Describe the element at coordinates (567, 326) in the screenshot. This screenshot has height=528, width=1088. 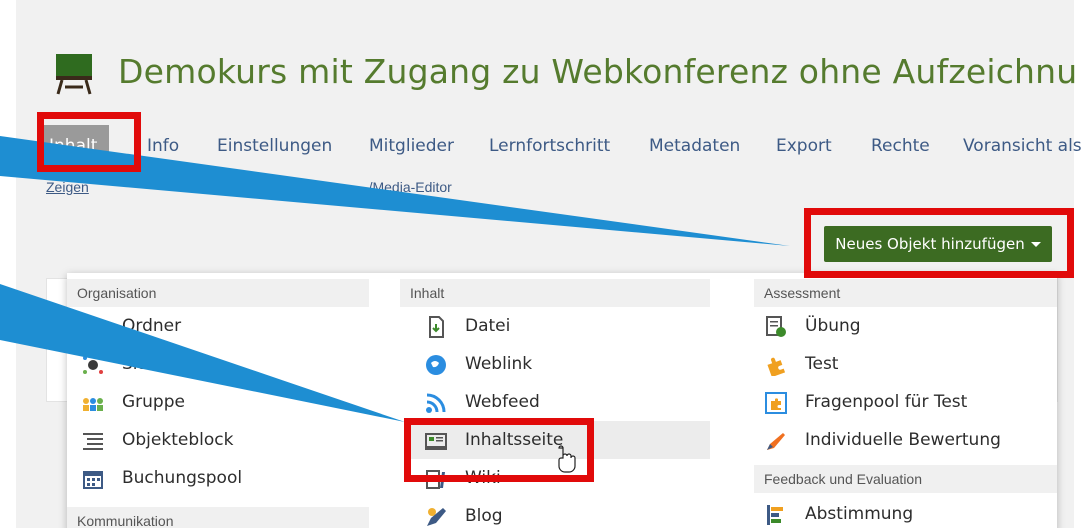
I see `menu-item-datei: Datei` at that location.